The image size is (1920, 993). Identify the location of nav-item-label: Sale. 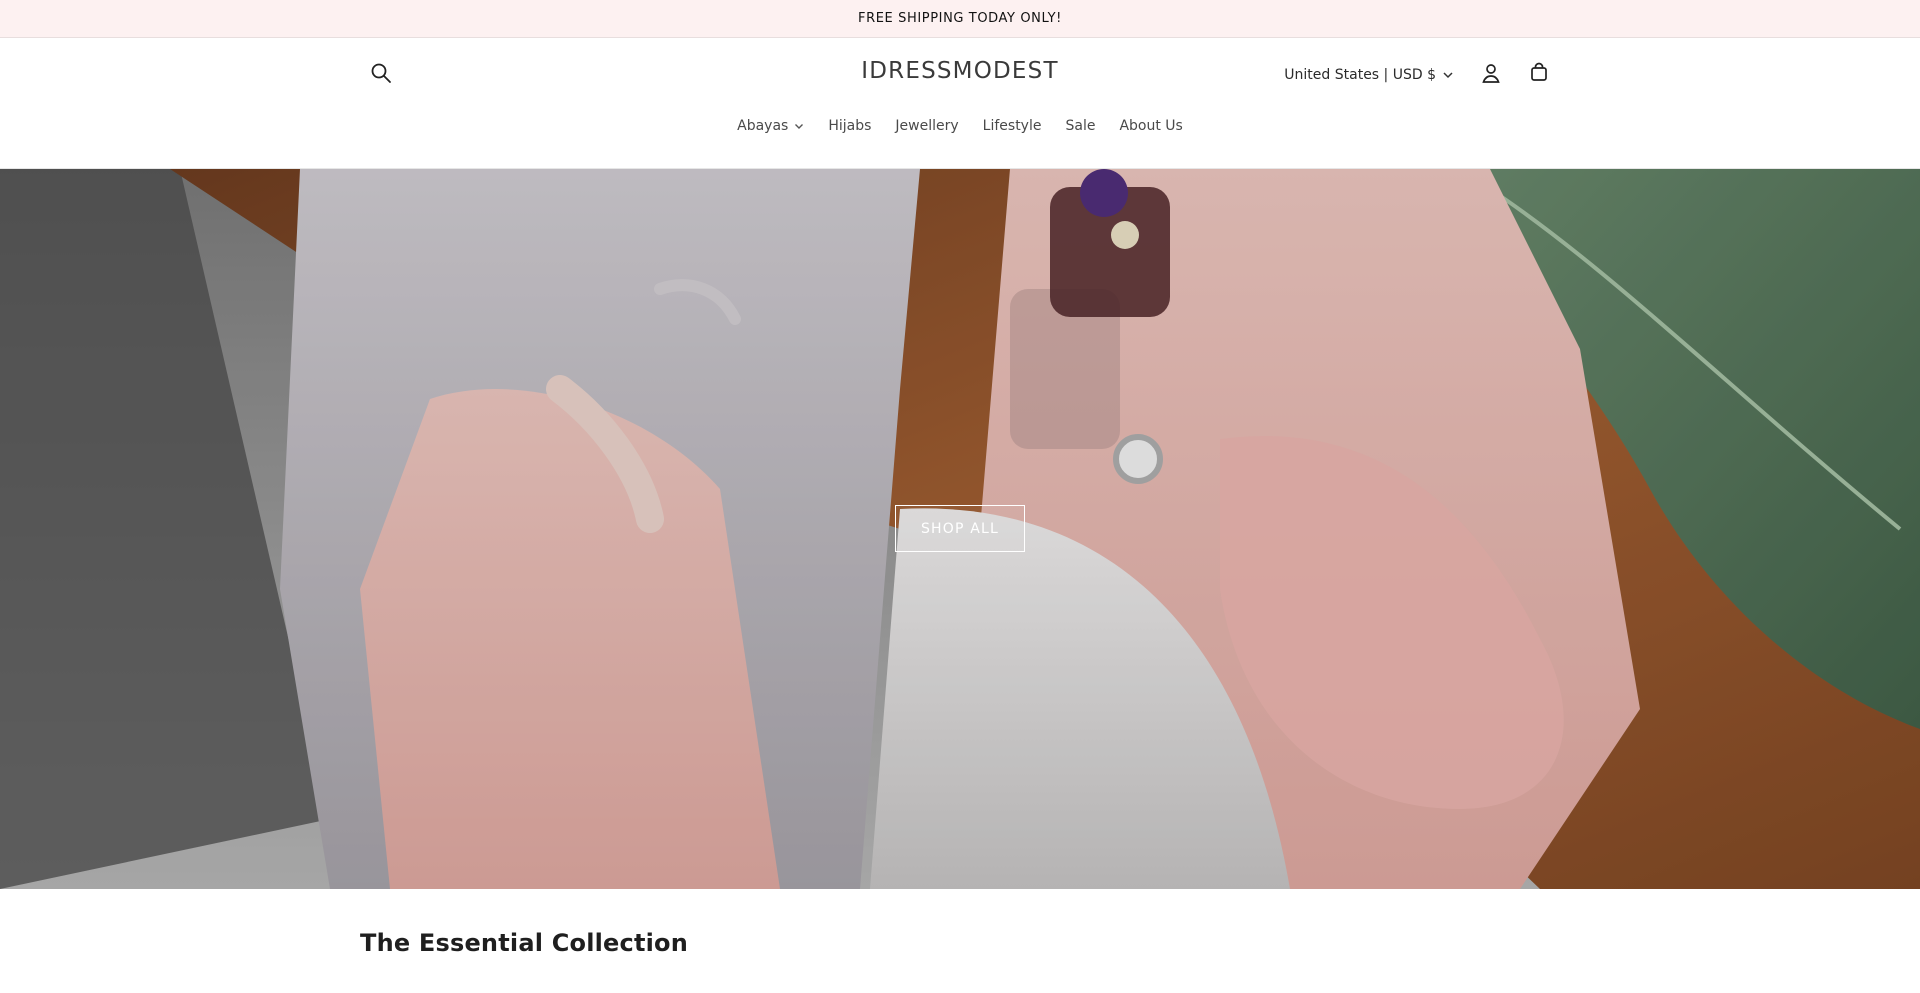
(1080, 126).